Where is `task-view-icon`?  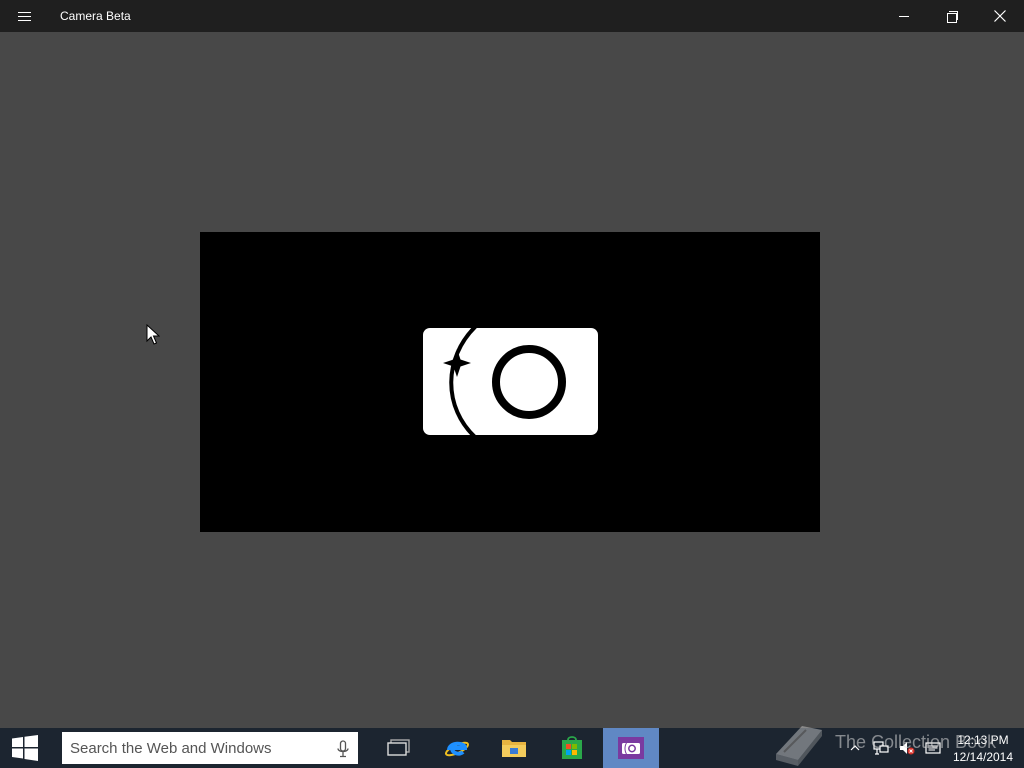
task-view-icon is located at coordinates (398, 747).